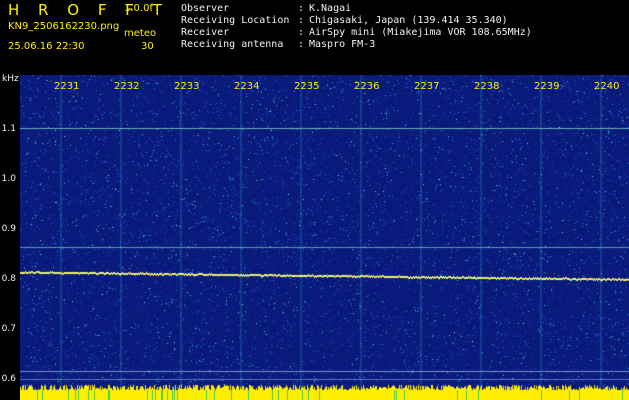  What do you see at coordinates (205, 8) in the screenshot?
I see `observer-label: Observer` at bounding box center [205, 8].